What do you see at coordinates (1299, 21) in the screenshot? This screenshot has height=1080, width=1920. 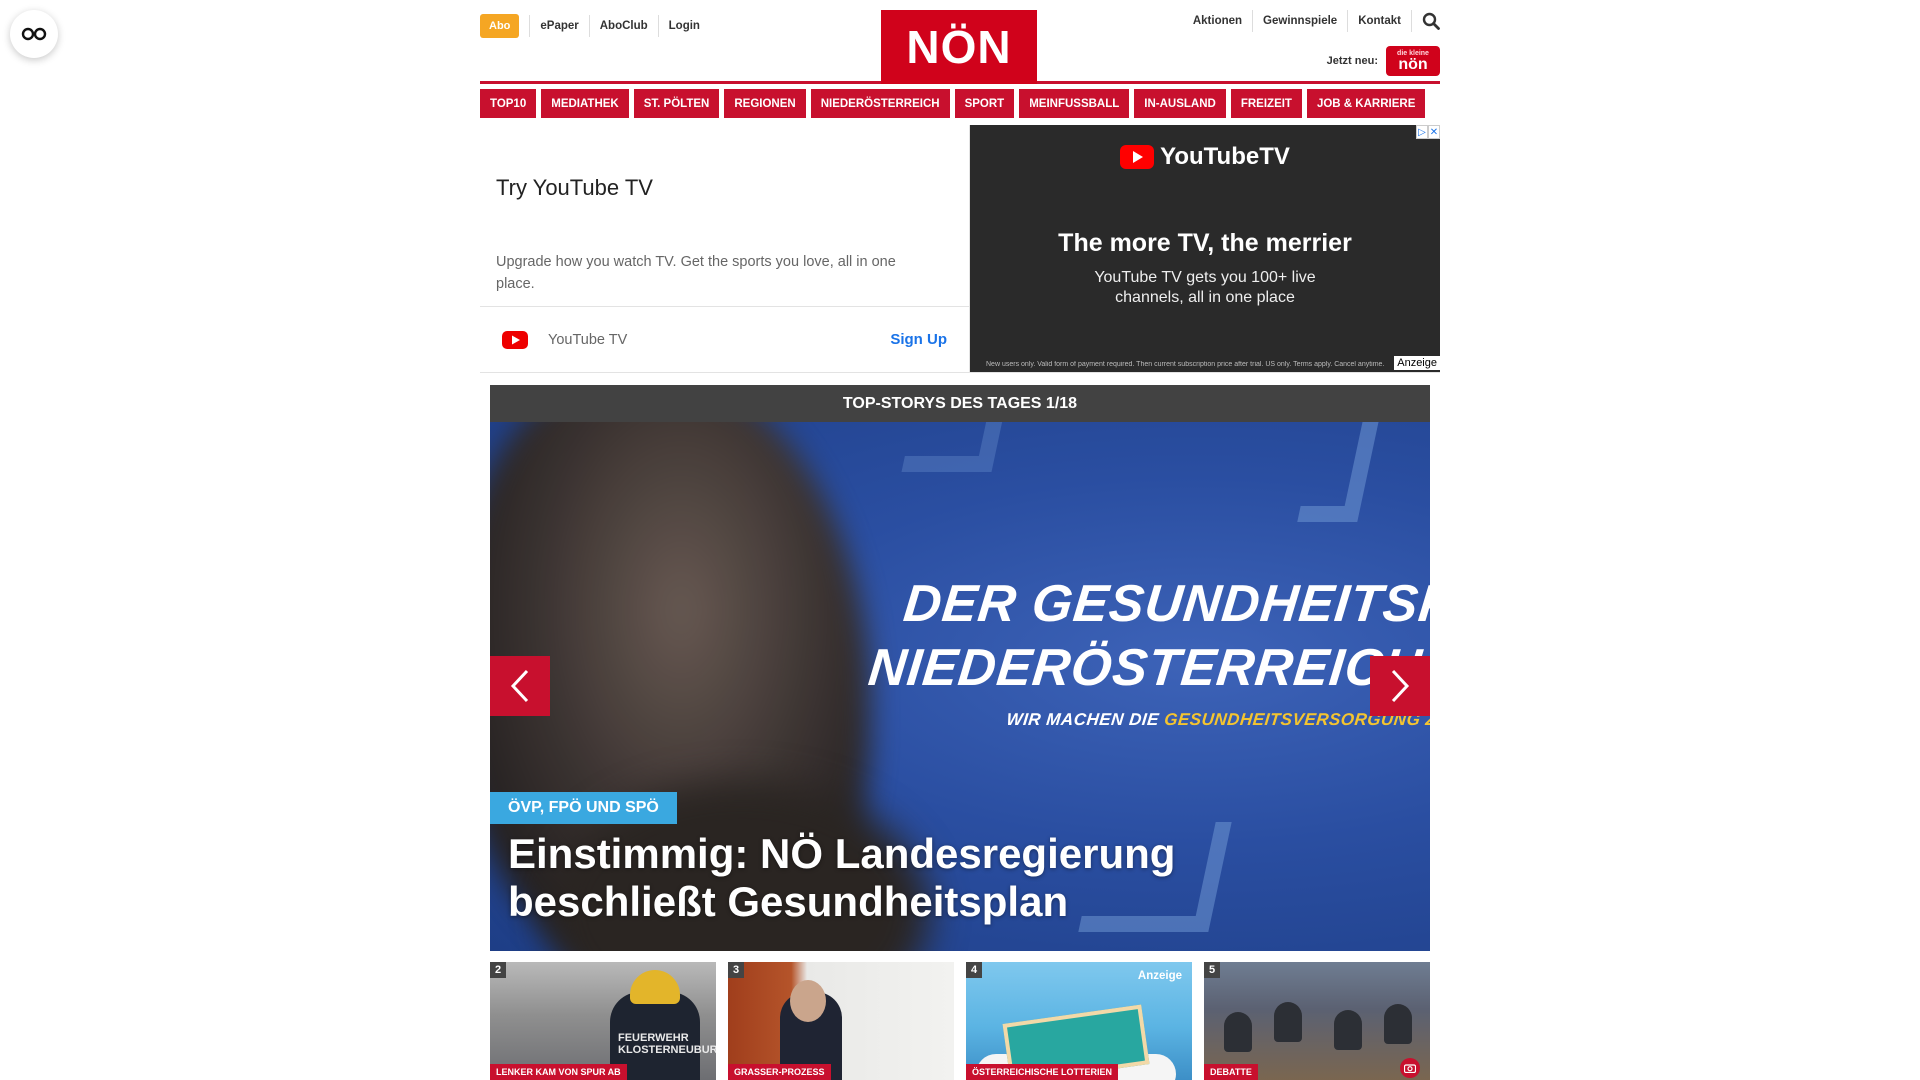 I see `gewinnspiele-link: Gewinnspiele` at bounding box center [1299, 21].